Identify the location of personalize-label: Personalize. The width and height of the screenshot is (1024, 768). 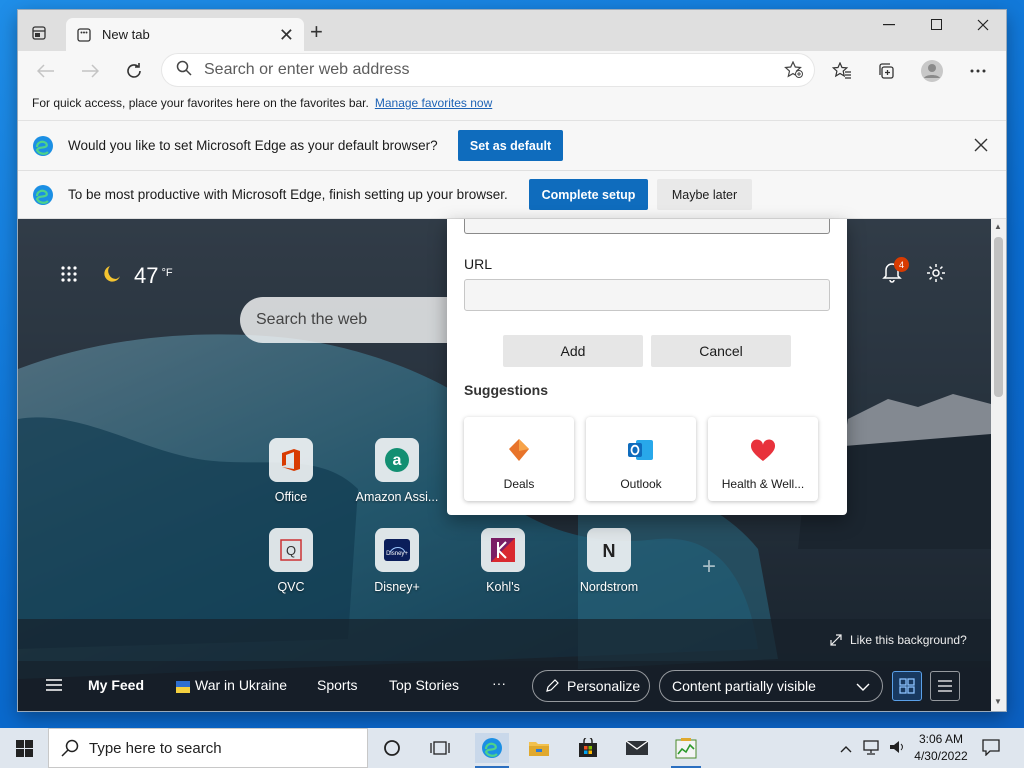
(604, 686).